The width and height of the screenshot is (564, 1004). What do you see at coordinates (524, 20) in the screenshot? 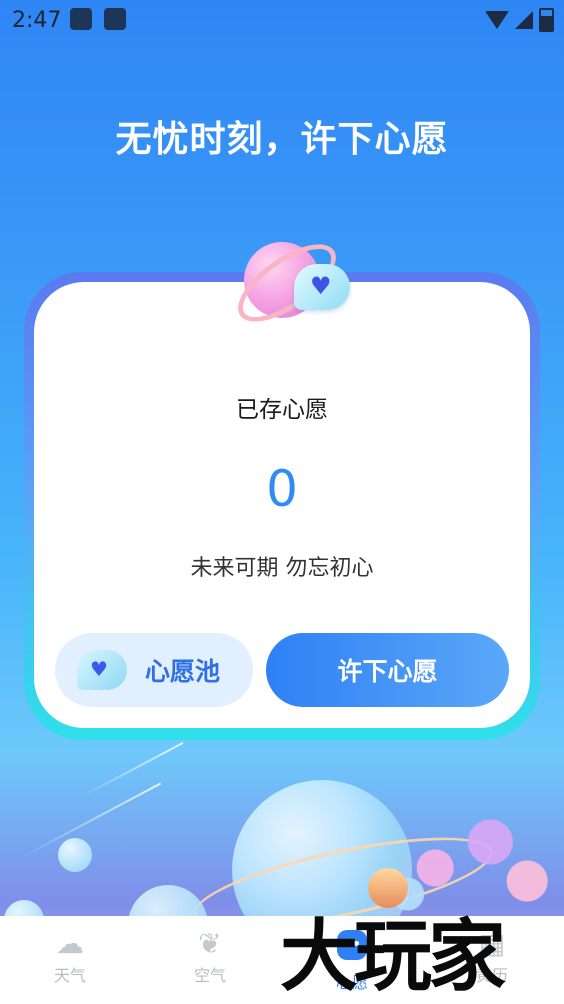
I see `signal-icon` at bounding box center [524, 20].